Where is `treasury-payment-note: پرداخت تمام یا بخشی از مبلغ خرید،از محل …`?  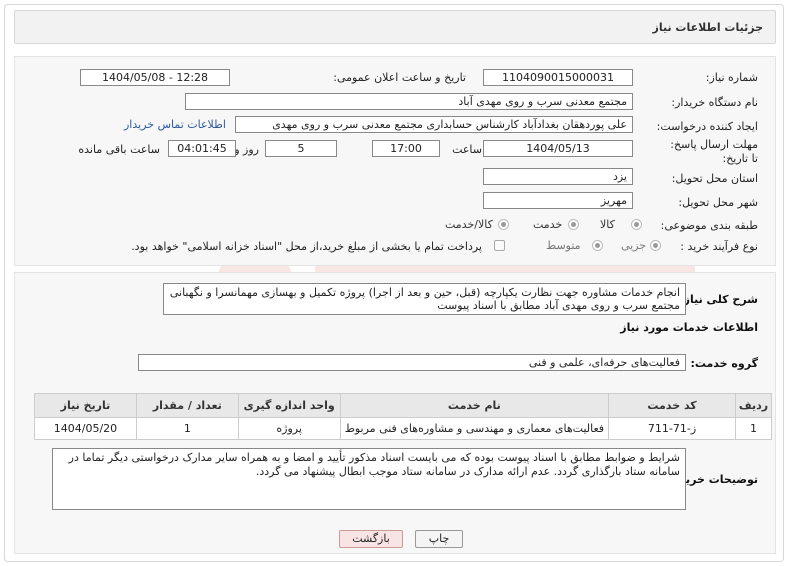
treasury-payment-note: پرداخت تمام یا بخشی از مبلغ خرید،از محل … is located at coordinates (306, 246).